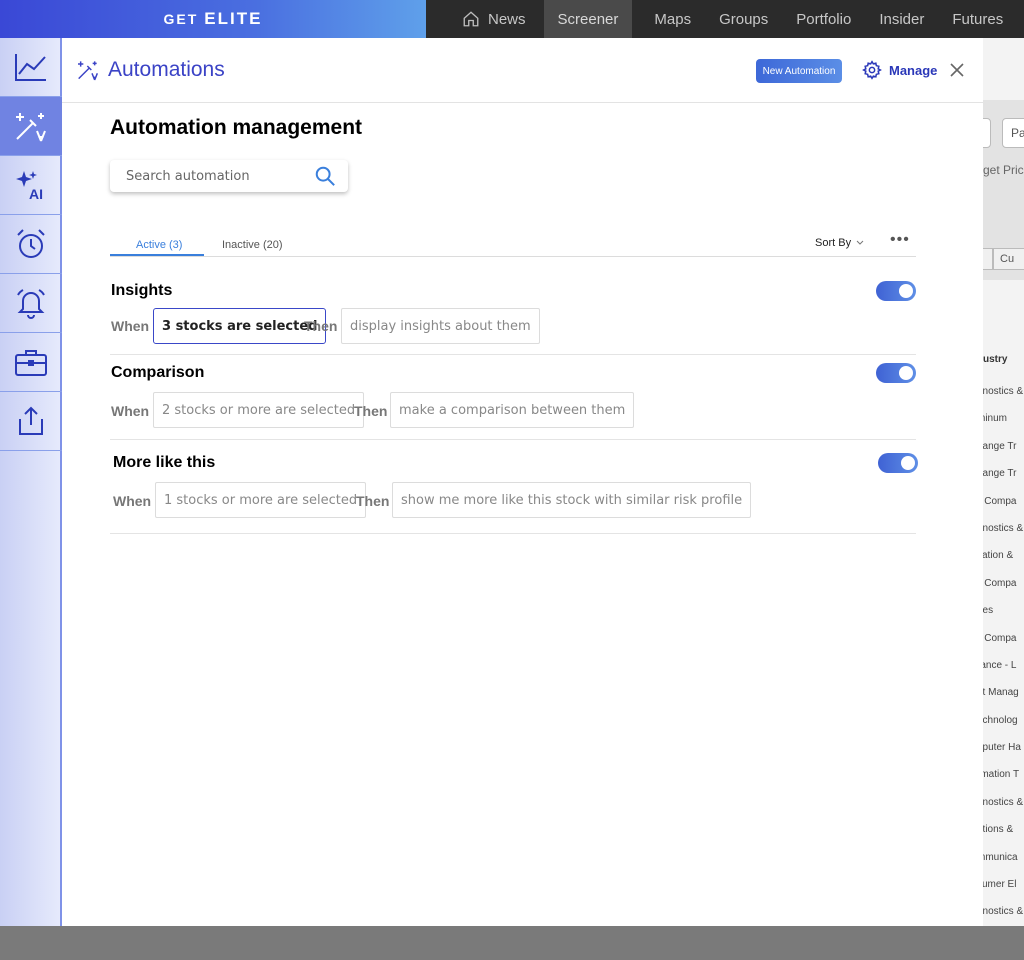 The image size is (1024, 960). I want to click on alarm-clock-icon, so click(31, 243).